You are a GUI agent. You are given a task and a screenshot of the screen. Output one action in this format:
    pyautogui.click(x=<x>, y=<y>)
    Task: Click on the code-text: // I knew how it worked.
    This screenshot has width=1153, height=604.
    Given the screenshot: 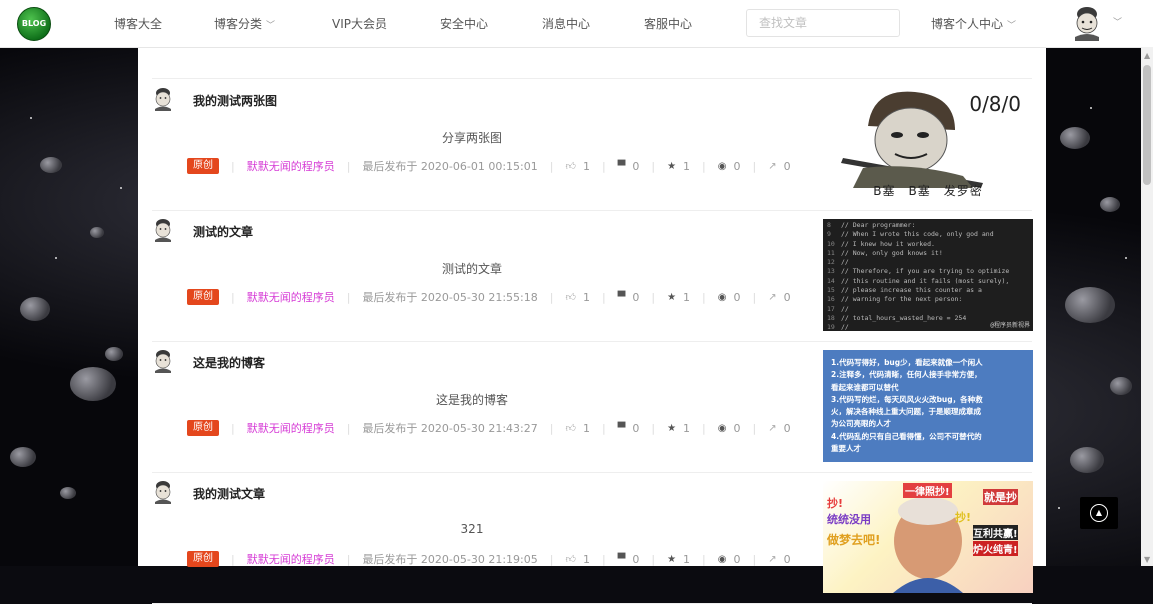 What is the action you would take?
    pyautogui.click(x=888, y=243)
    